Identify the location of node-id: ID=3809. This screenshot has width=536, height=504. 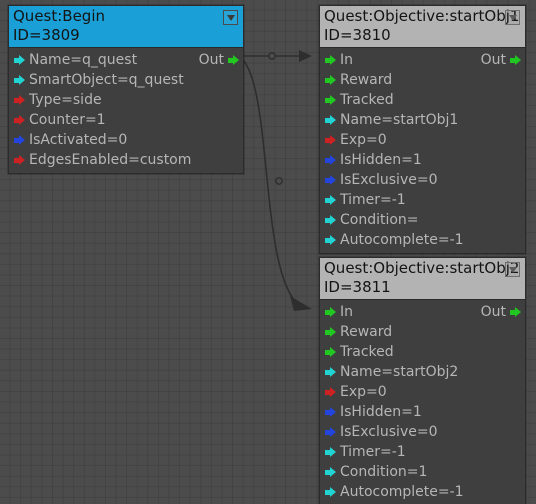
(46, 35).